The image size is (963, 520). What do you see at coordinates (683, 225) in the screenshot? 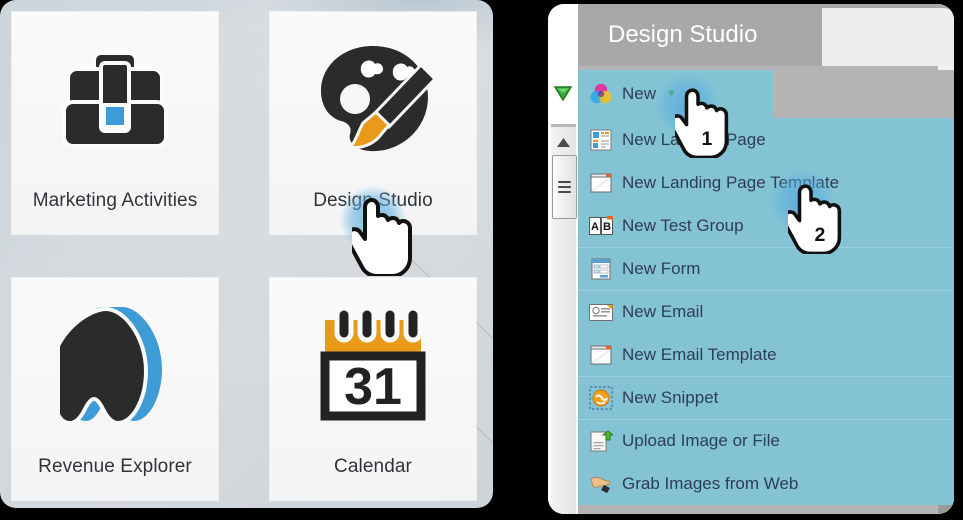
I see `menu-item-label: New Test Group` at bounding box center [683, 225].